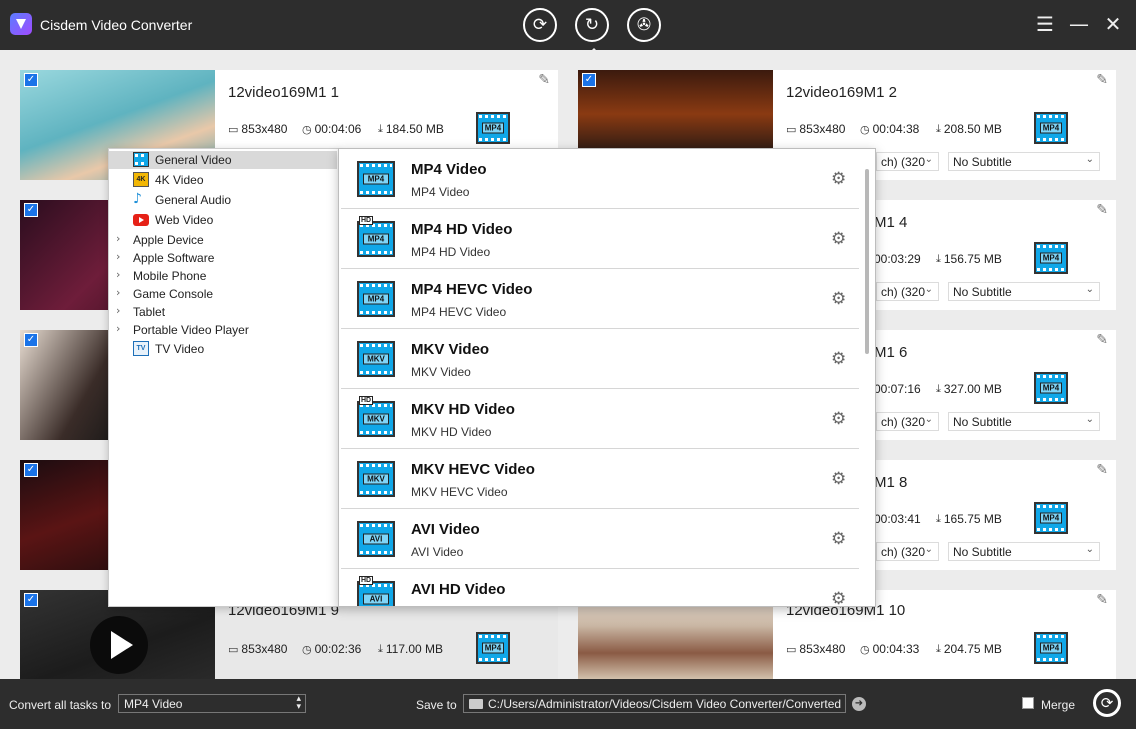 This screenshot has height=729, width=1136. Describe the element at coordinates (223, 276) in the screenshot. I see `category-mobile-phone: › Mobile Phone` at that location.